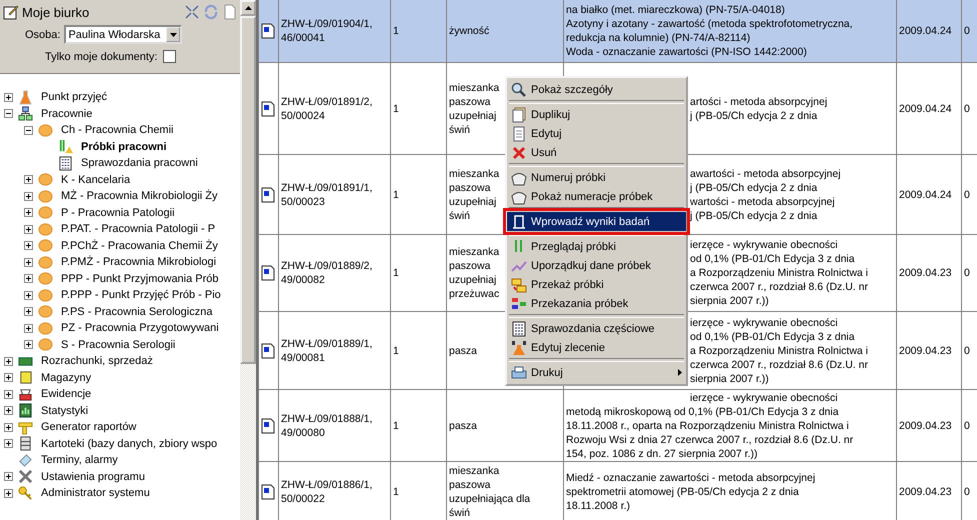 This screenshot has height=520, width=977. I want to click on network-icon, so click(25, 114).